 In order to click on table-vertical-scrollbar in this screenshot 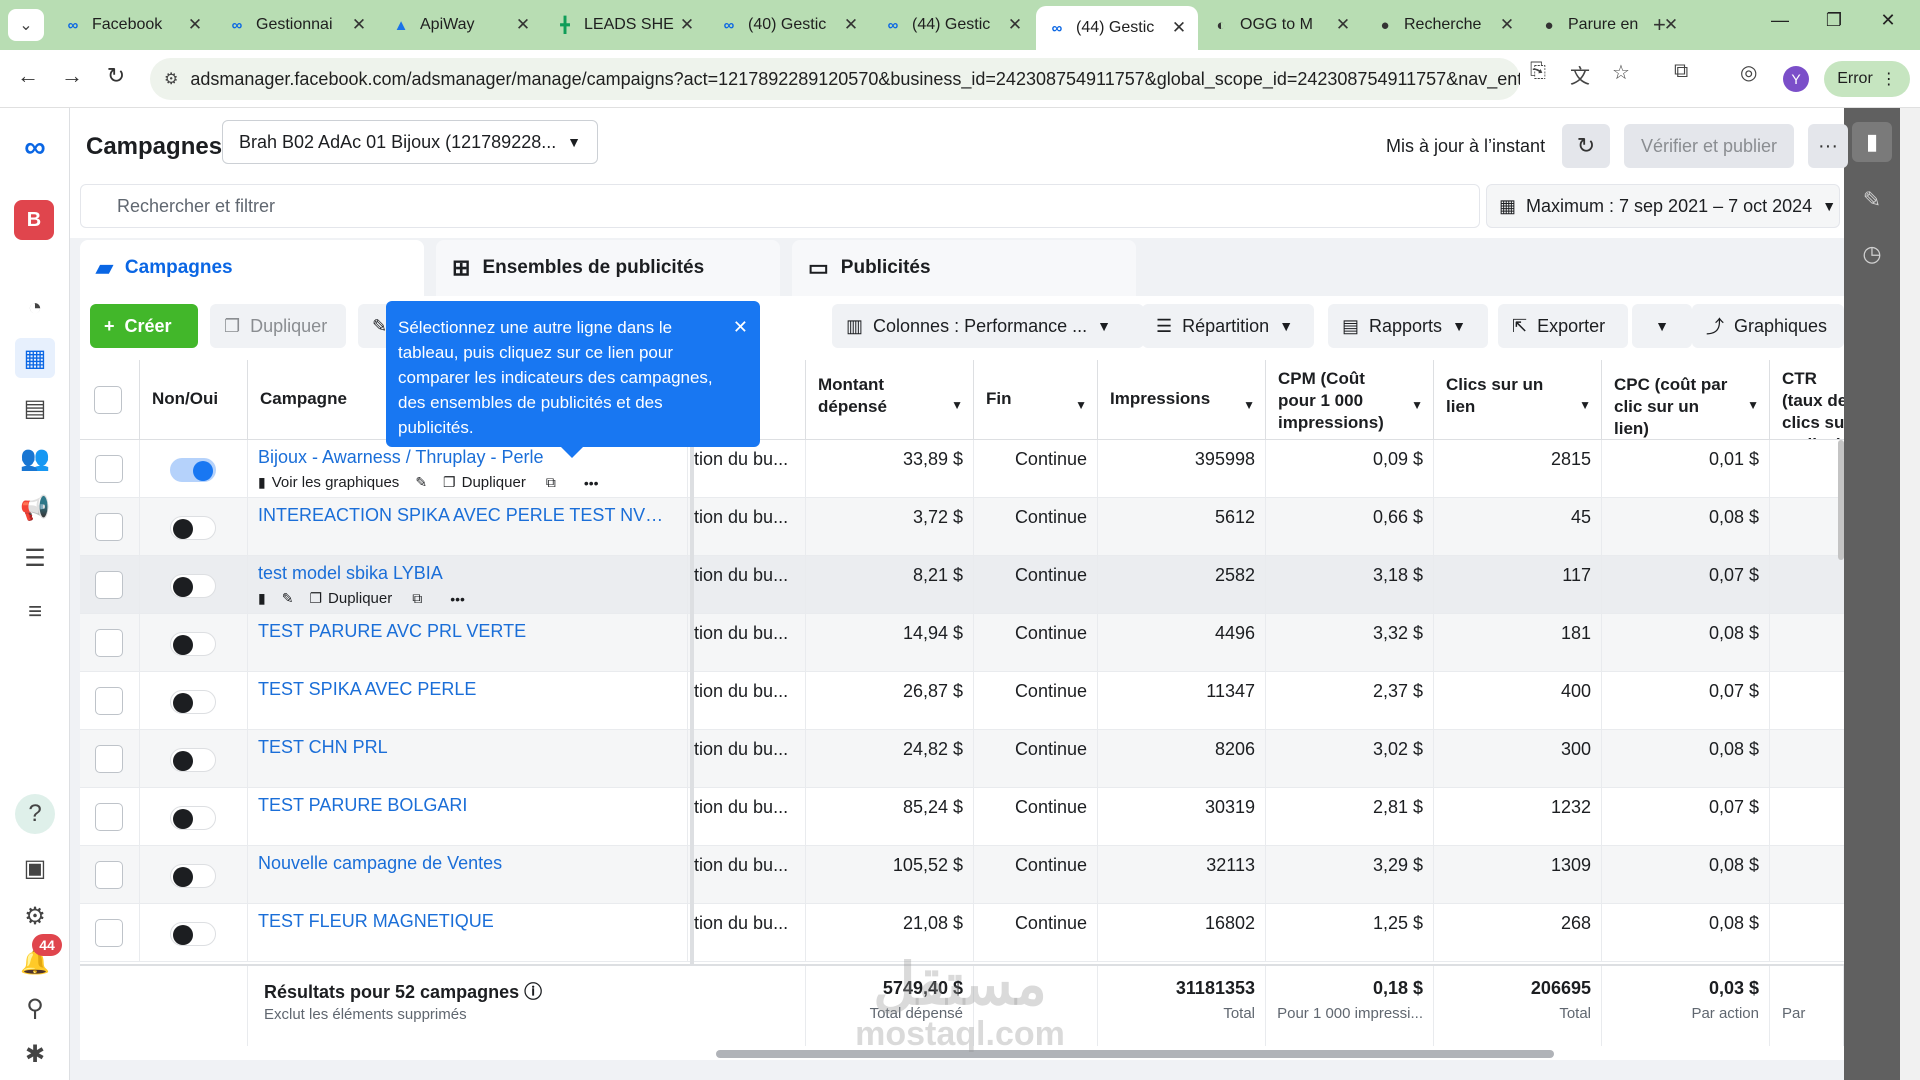, I will do `click(1841, 500)`.